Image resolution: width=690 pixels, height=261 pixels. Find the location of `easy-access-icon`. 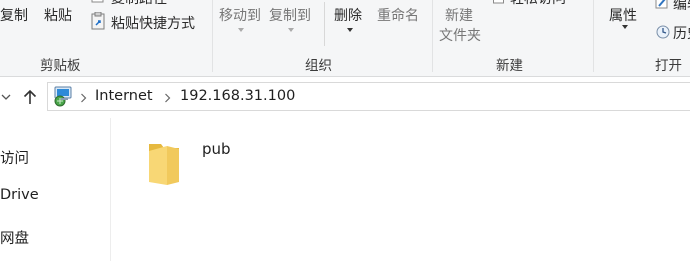

easy-access-icon is located at coordinates (498, 2).